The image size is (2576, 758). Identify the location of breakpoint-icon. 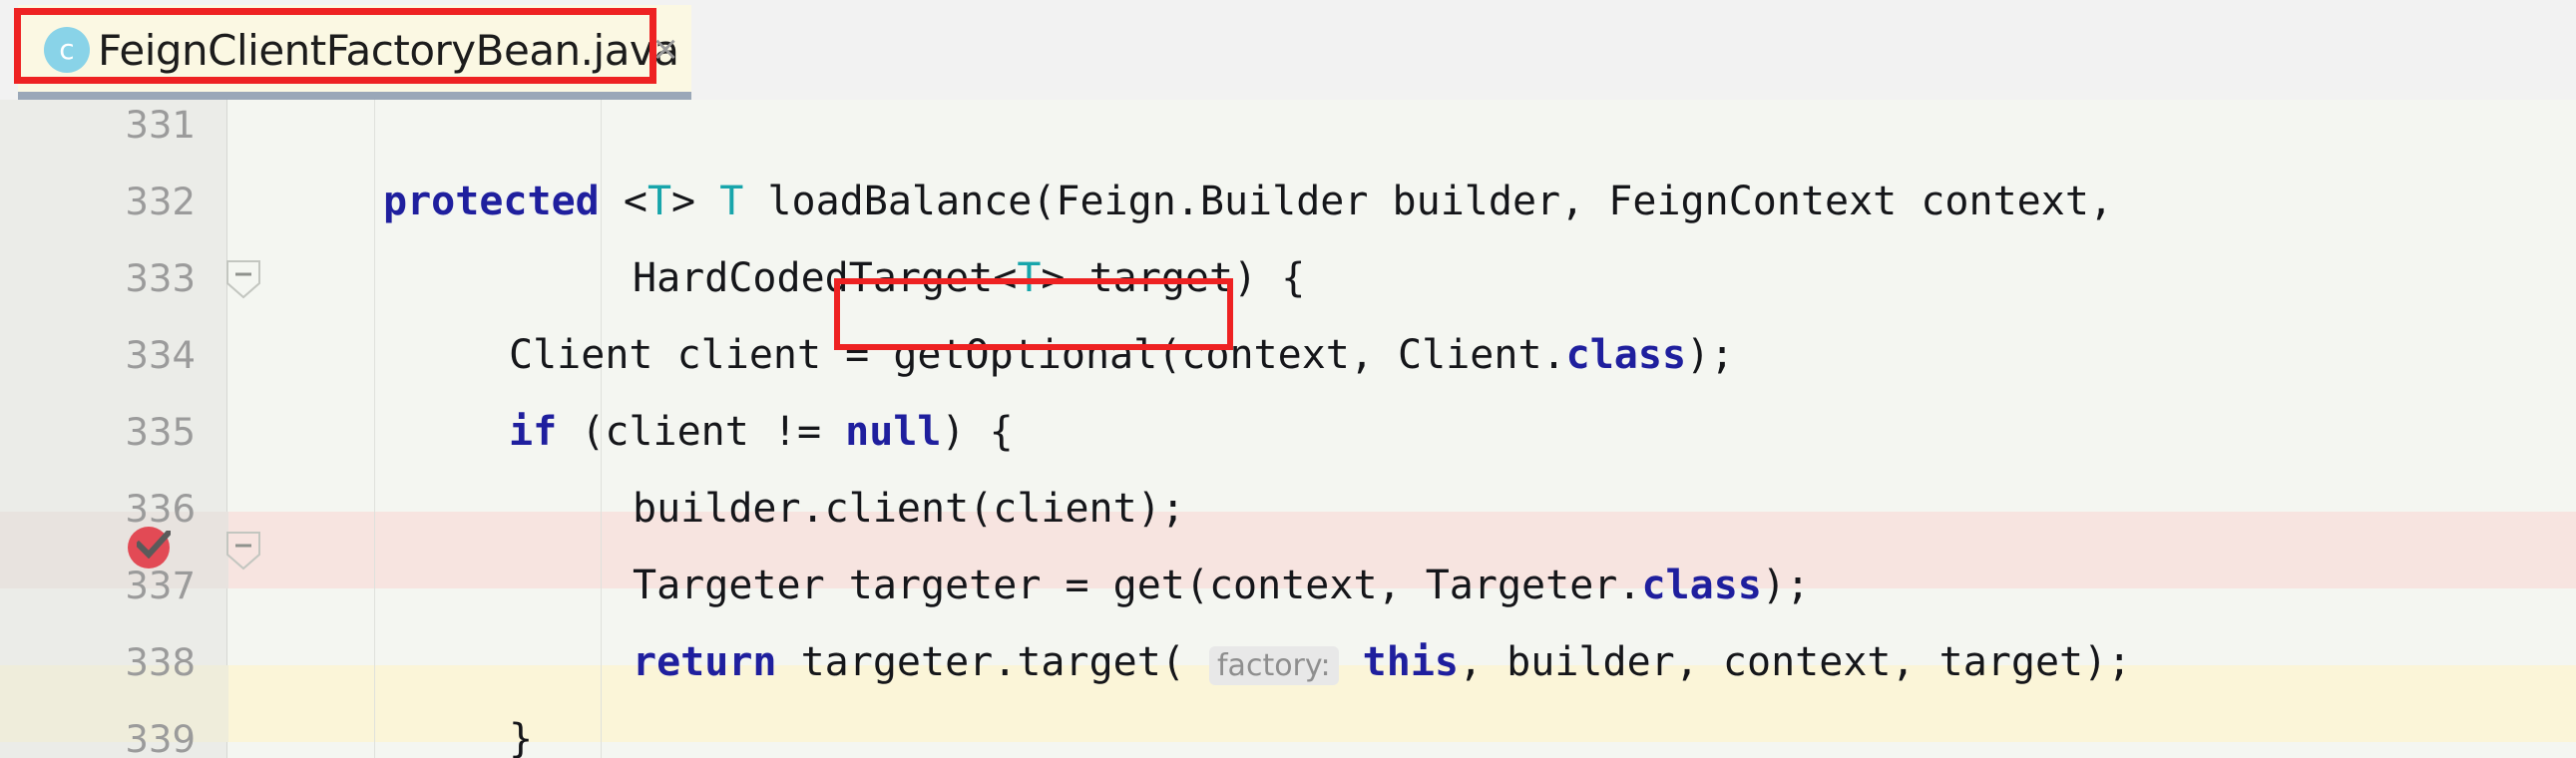
(149, 547).